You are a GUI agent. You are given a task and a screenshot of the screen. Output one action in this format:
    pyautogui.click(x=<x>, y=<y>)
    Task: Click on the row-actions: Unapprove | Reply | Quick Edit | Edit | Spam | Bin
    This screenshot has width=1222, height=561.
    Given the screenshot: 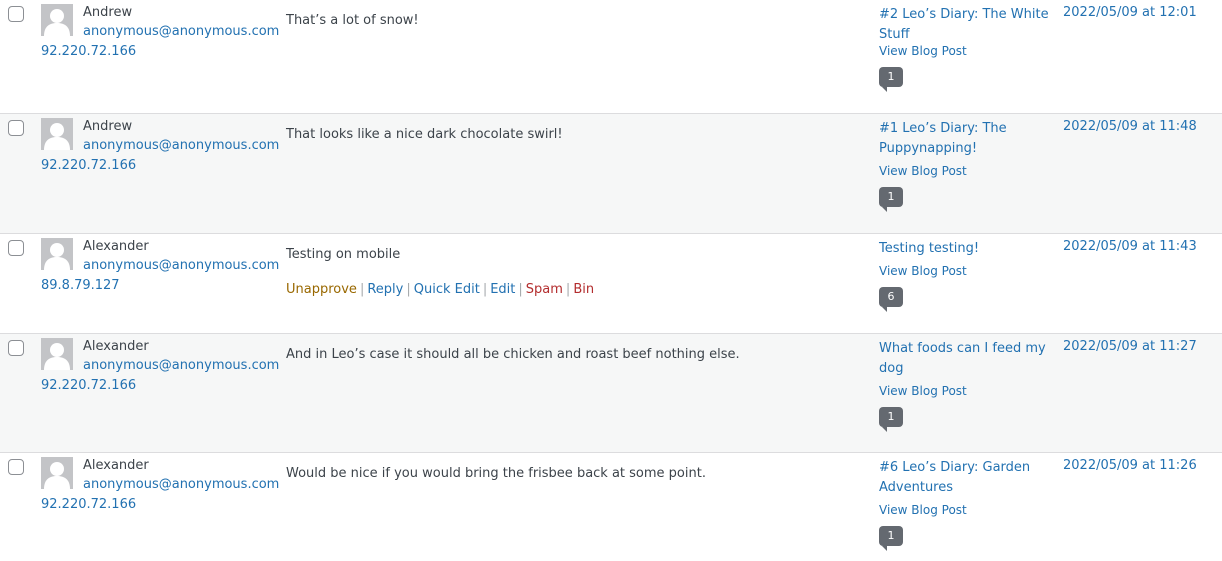 What is the action you would take?
    pyautogui.click(x=440, y=289)
    